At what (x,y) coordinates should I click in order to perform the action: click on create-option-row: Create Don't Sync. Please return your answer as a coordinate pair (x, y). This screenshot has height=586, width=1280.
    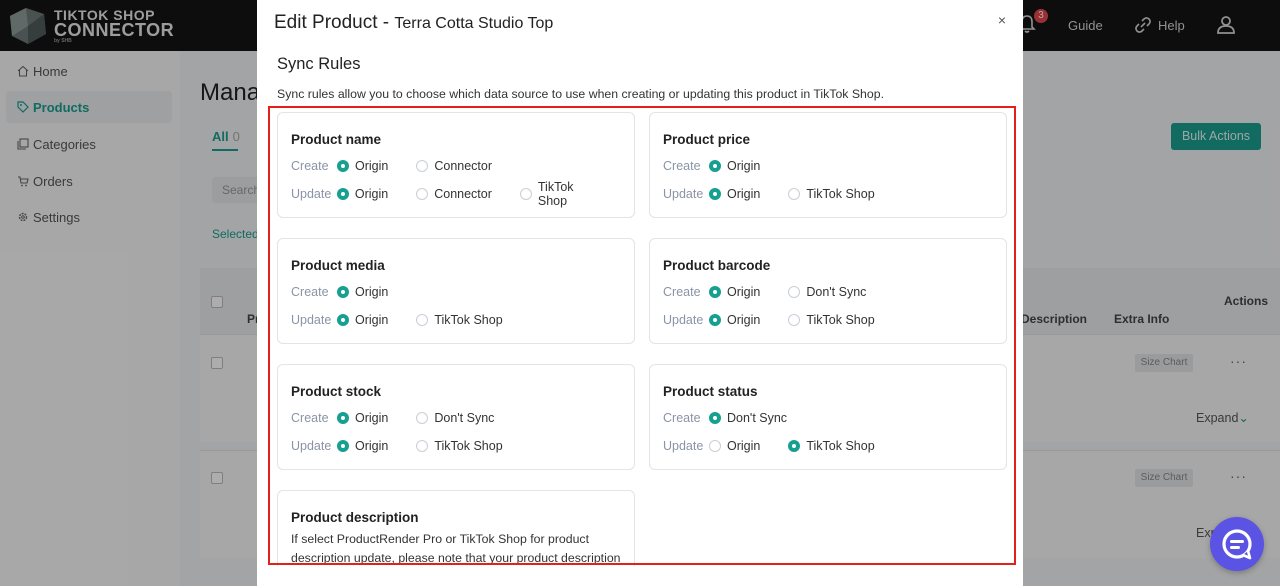
    Looking at the image, I should click on (739, 418).